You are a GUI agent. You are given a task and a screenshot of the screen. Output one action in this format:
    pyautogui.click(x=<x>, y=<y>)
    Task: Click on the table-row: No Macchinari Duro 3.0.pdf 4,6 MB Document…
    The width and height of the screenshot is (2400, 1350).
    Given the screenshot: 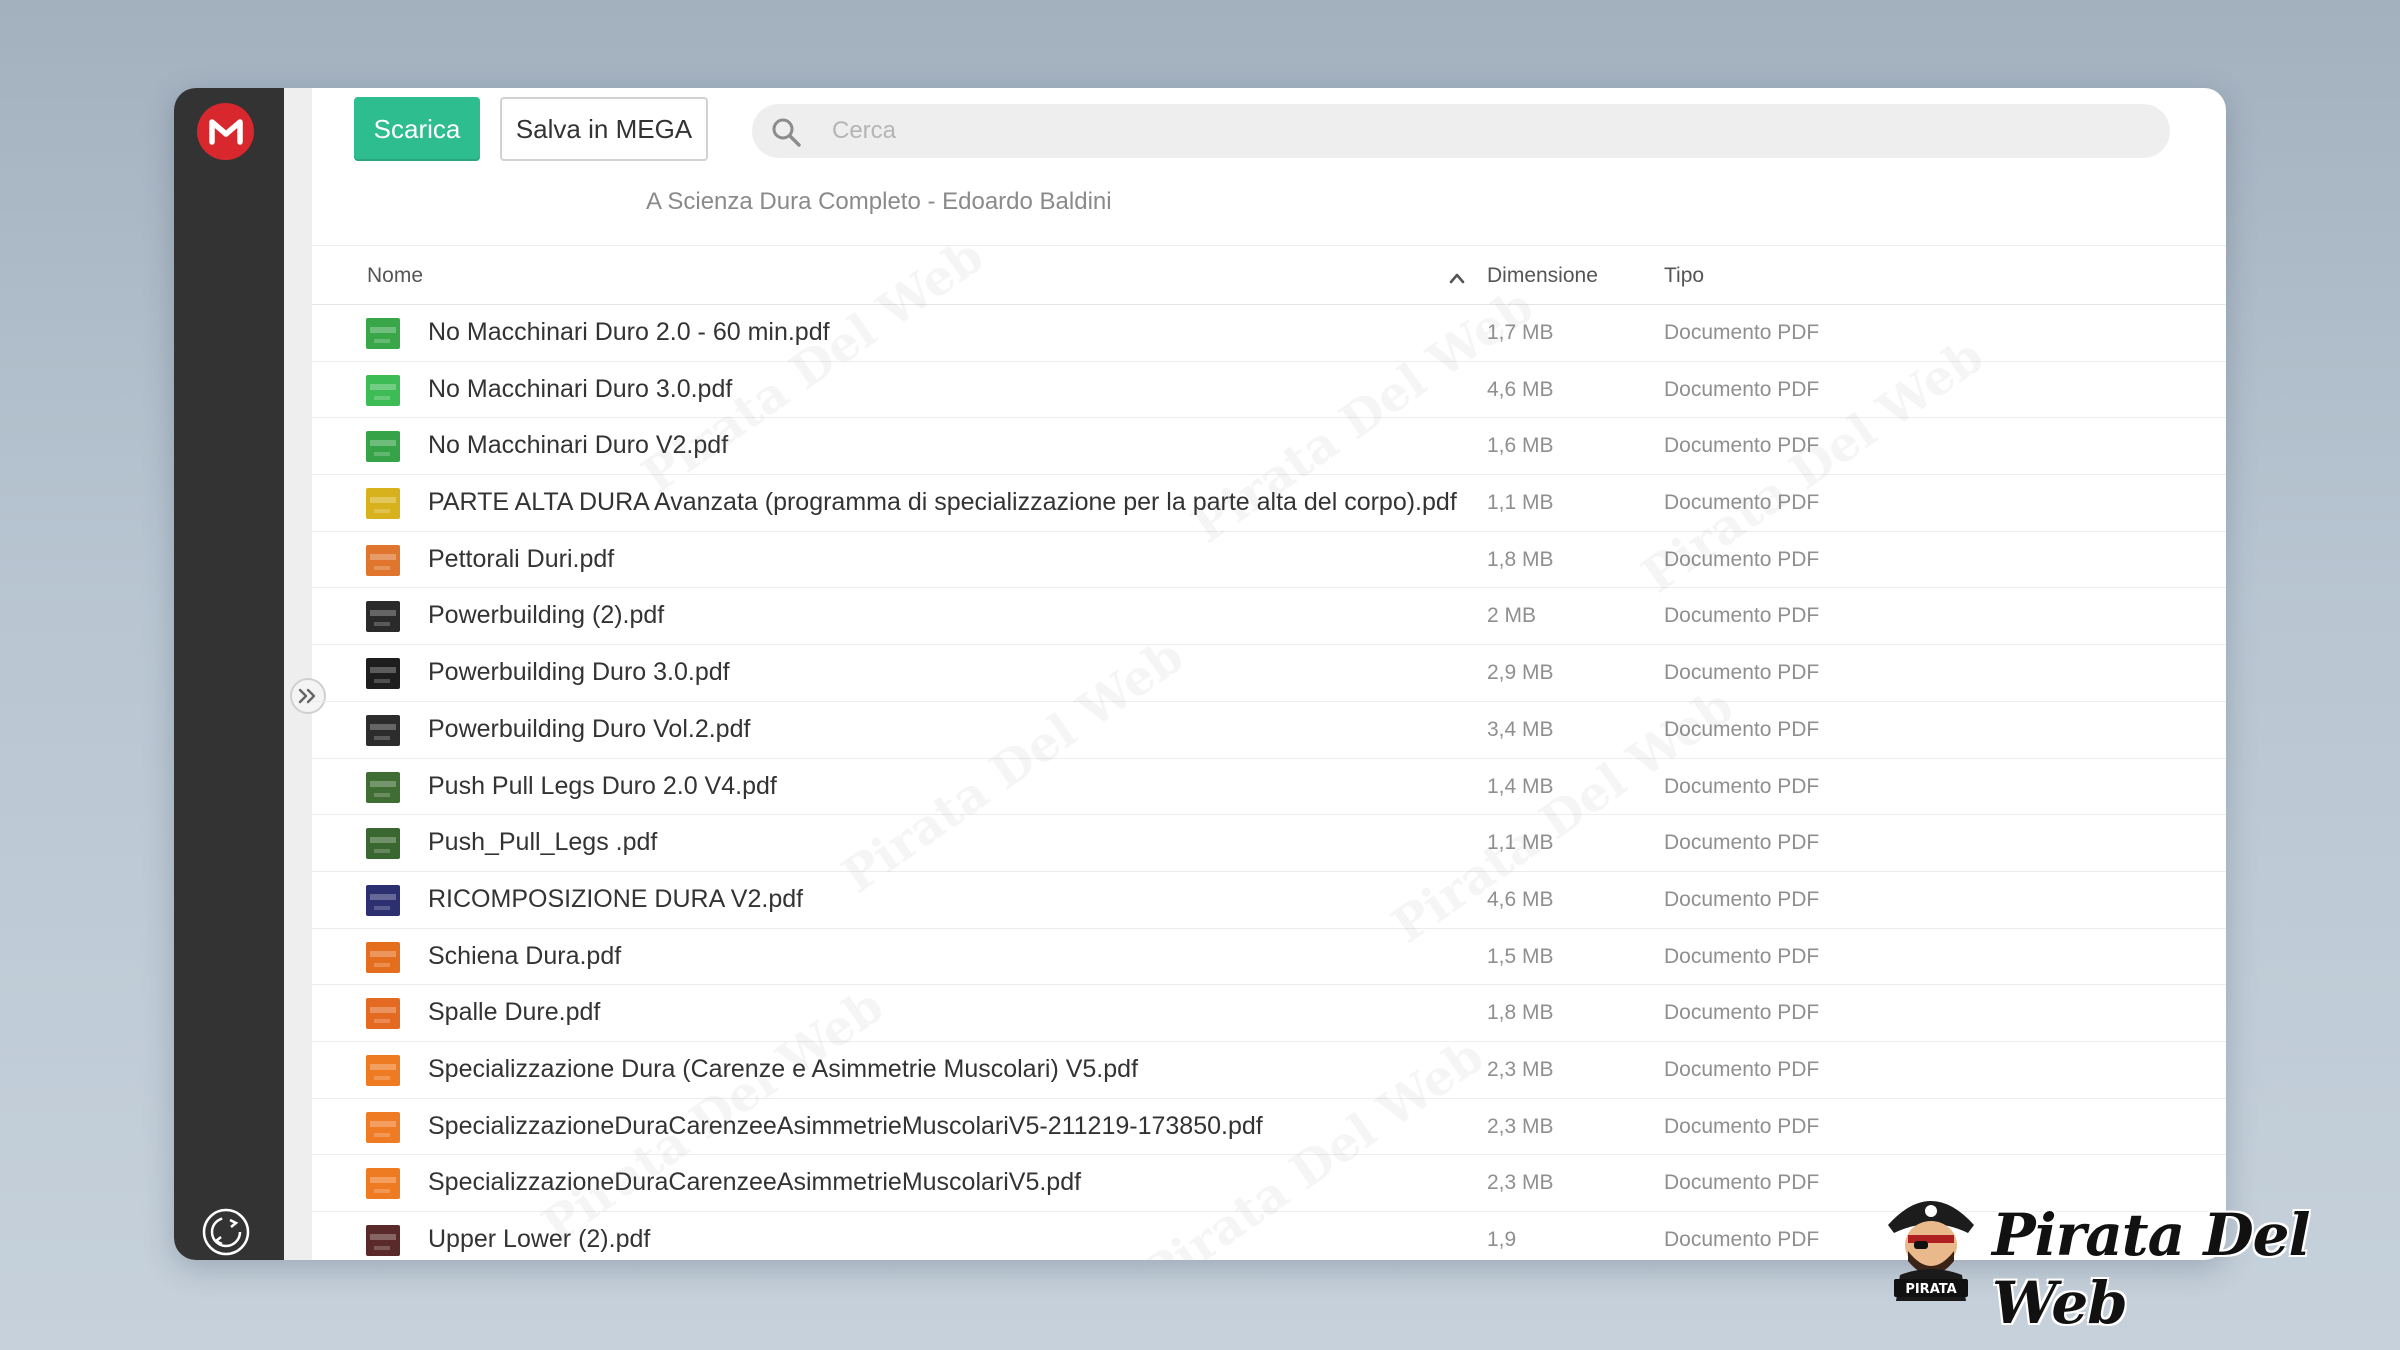 What is the action you would take?
    pyautogui.click(x=1269, y=390)
    